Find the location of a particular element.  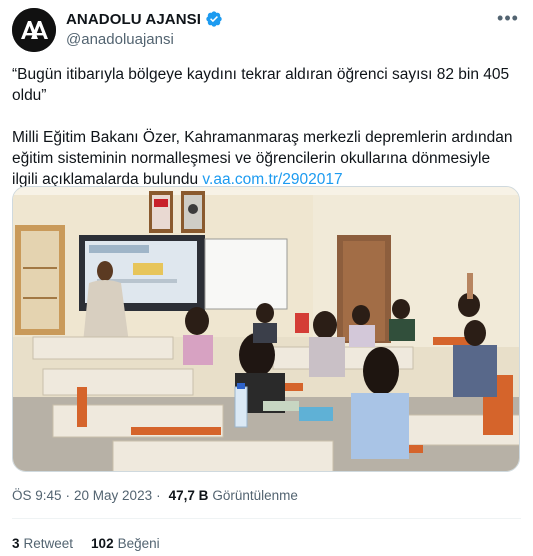

tweet-header: ANADOLU AJANSI @anadoluajansi ••• is located at coordinates (266, 32).